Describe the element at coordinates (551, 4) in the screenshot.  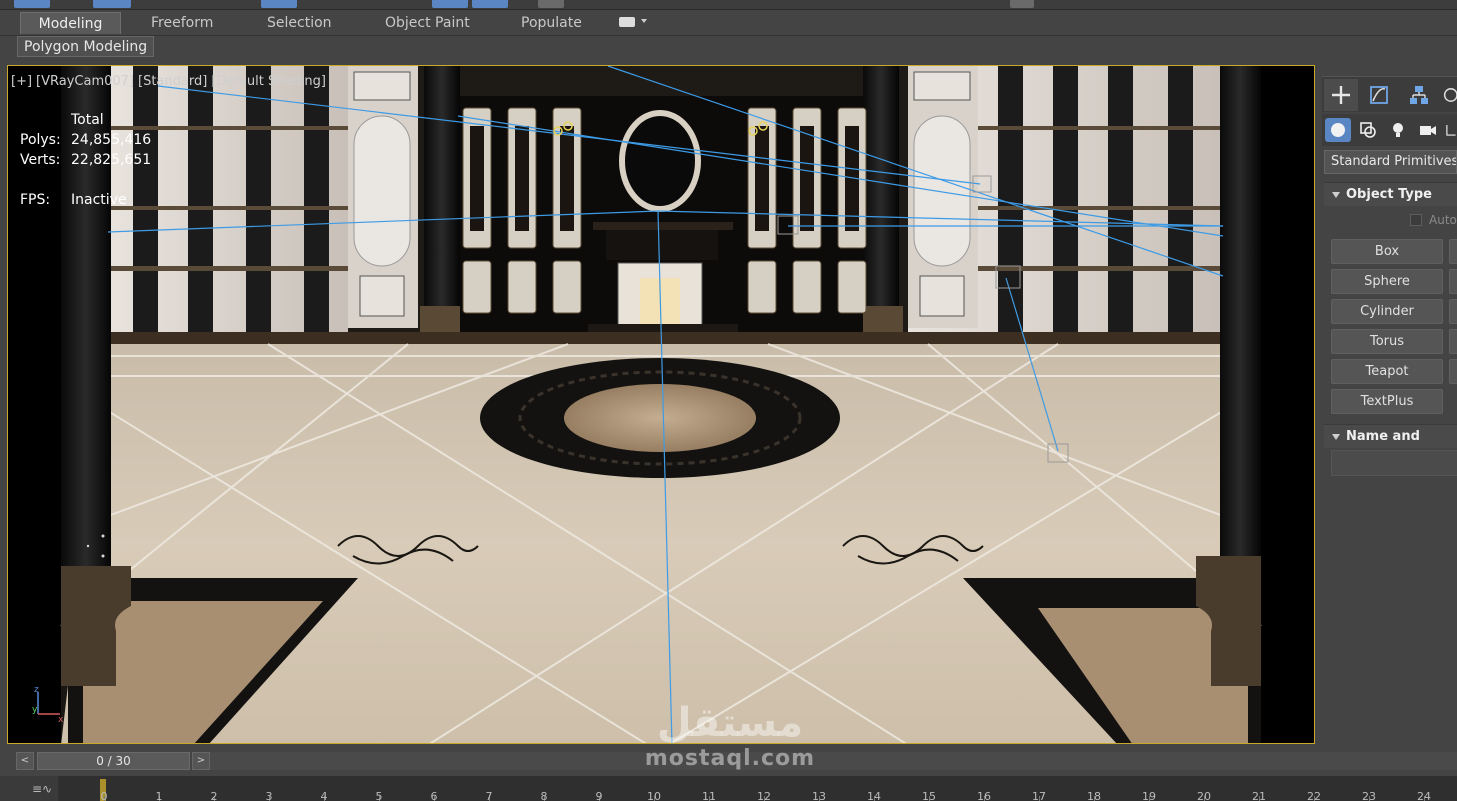
I see `toolbar-named-sets-button` at that location.